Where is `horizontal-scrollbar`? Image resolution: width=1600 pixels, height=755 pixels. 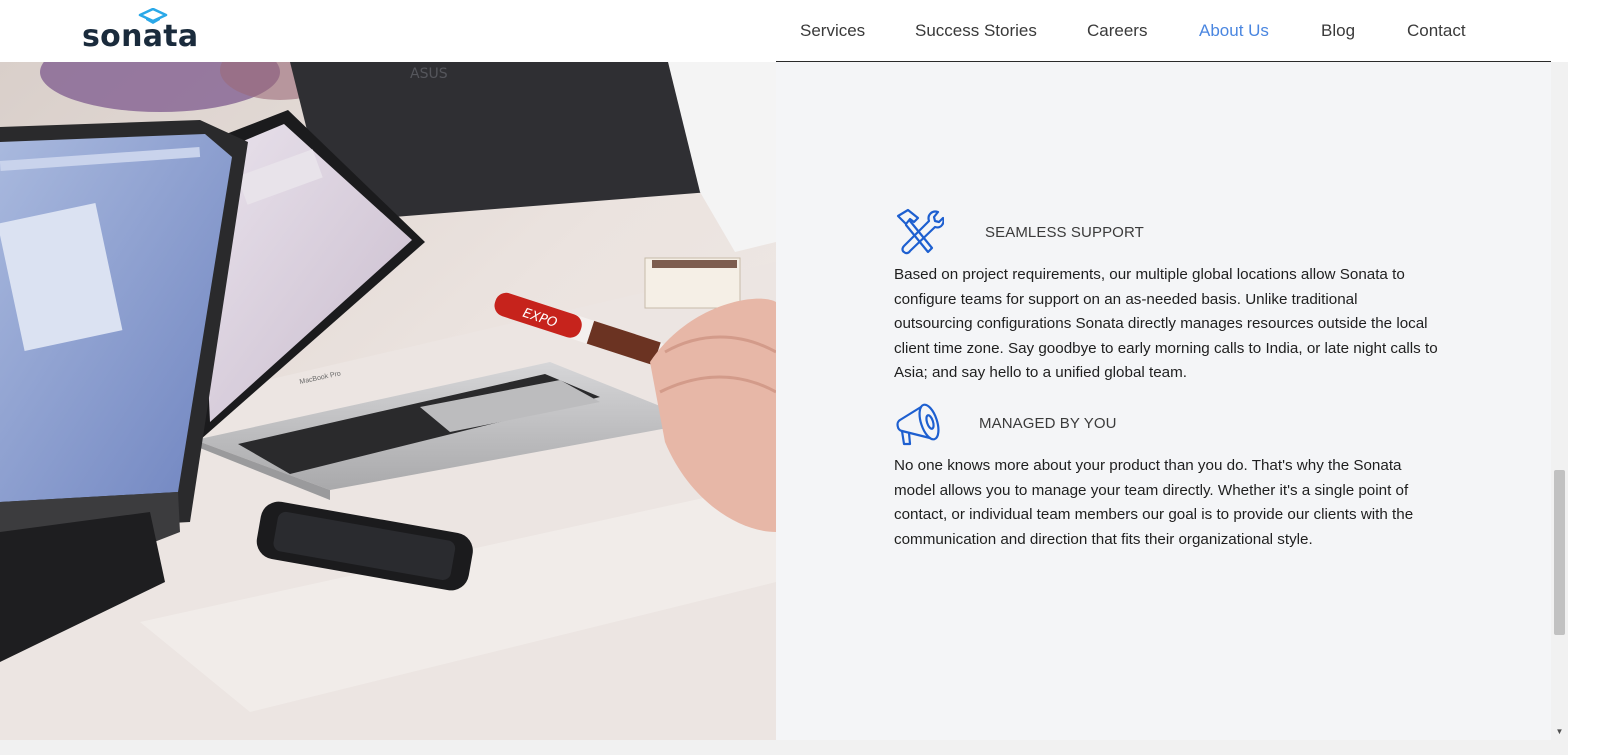
horizontal-scrollbar is located at coordinates (784, 747).